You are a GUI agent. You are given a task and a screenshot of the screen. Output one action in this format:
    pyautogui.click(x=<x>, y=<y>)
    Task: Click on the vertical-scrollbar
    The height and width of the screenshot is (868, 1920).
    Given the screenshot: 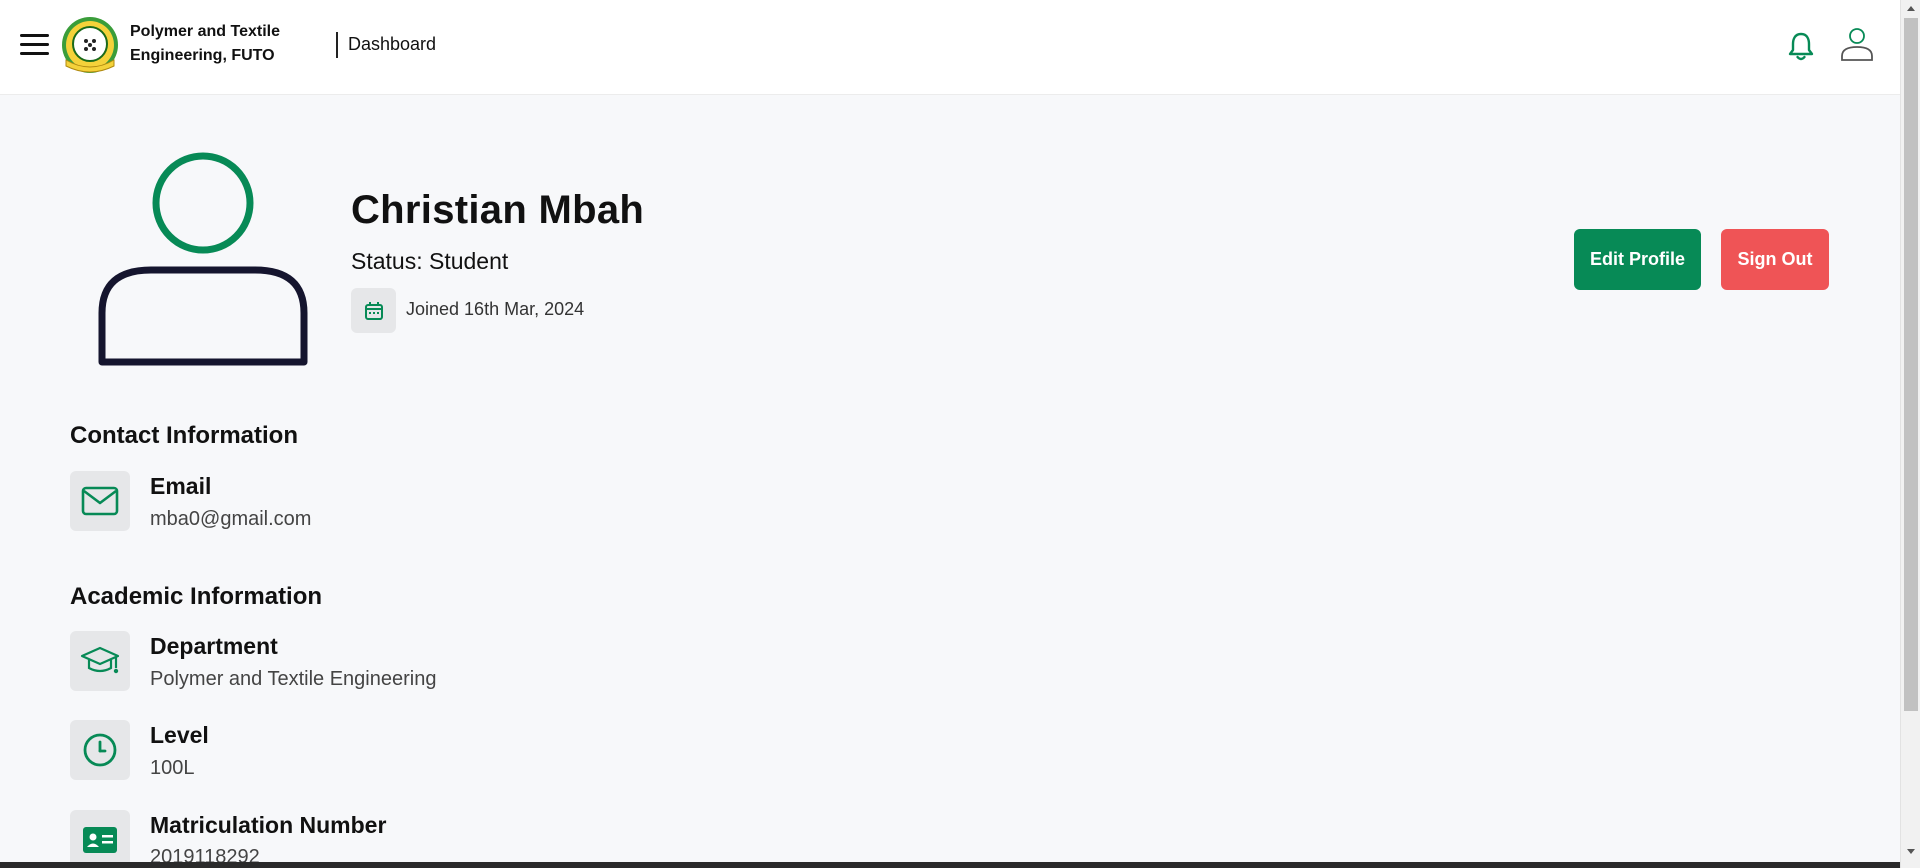 What is the action you would take?
    pyautogui.click(x=1910, y=434)
    